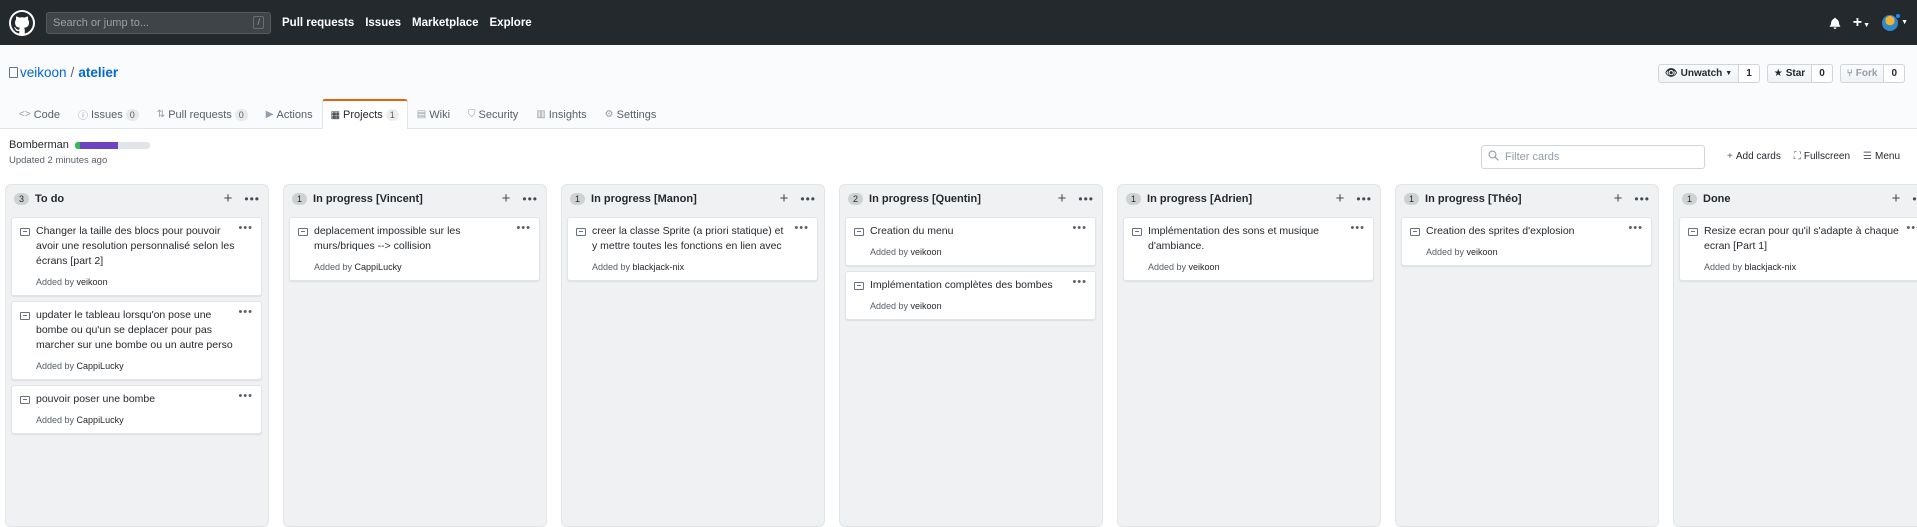 The width and height of the screenshot is (1917, 527). I want to click on repo-actions: 👁 Unwatch ▼ 1 ★ Star 0 ⑂ Fork 0, so click(1781, 73).